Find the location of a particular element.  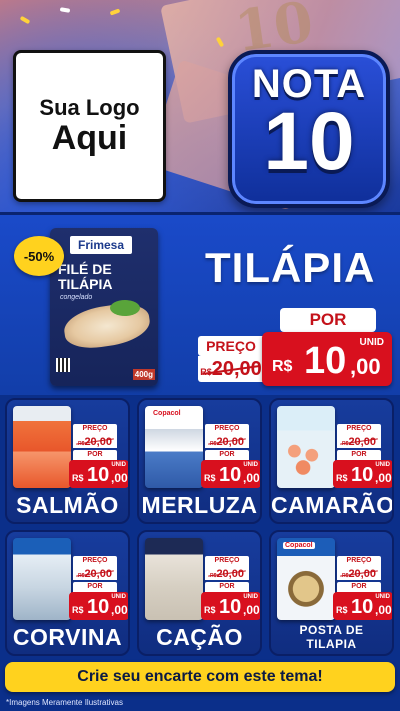

salmon-product-image is located at coordinates (42, 447).